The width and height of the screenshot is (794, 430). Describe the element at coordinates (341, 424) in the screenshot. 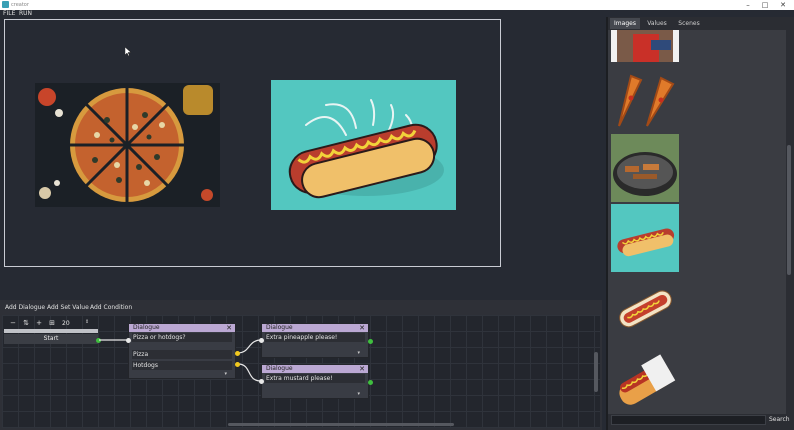

I see `graph-horizontal-scrollbar` at that location.